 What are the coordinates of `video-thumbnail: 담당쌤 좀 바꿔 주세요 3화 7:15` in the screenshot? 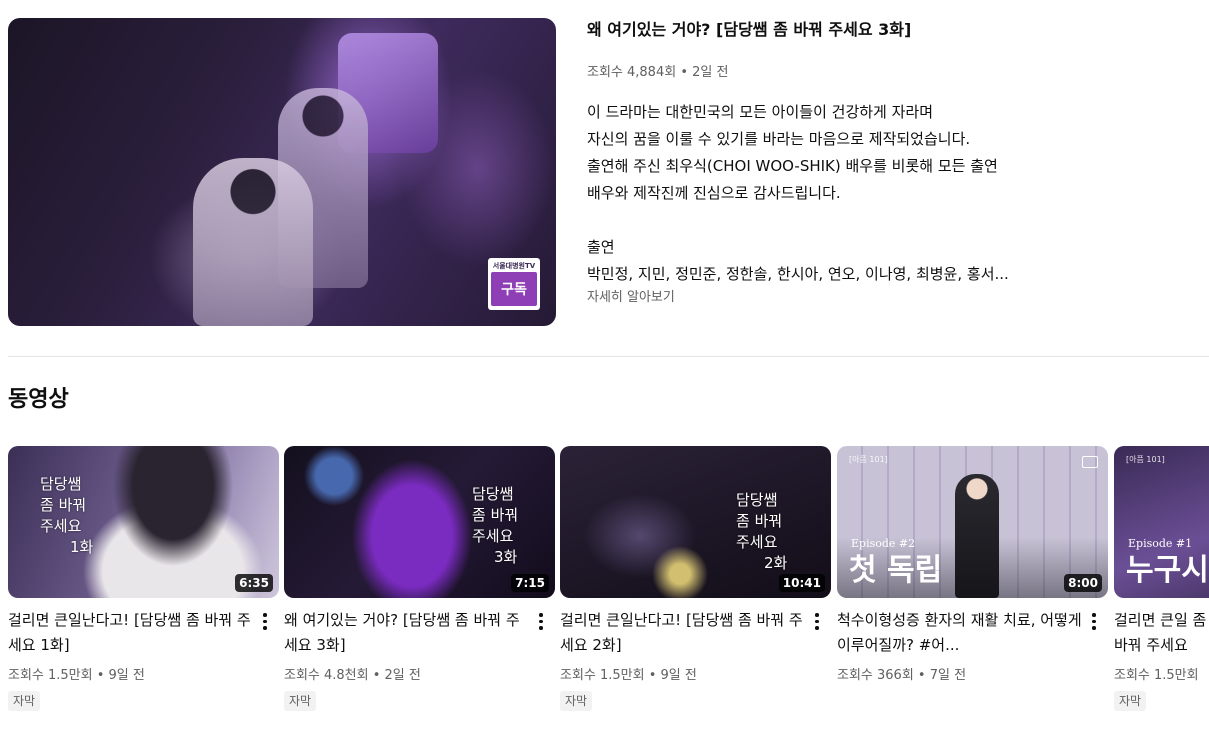 It's located at (419, 522).